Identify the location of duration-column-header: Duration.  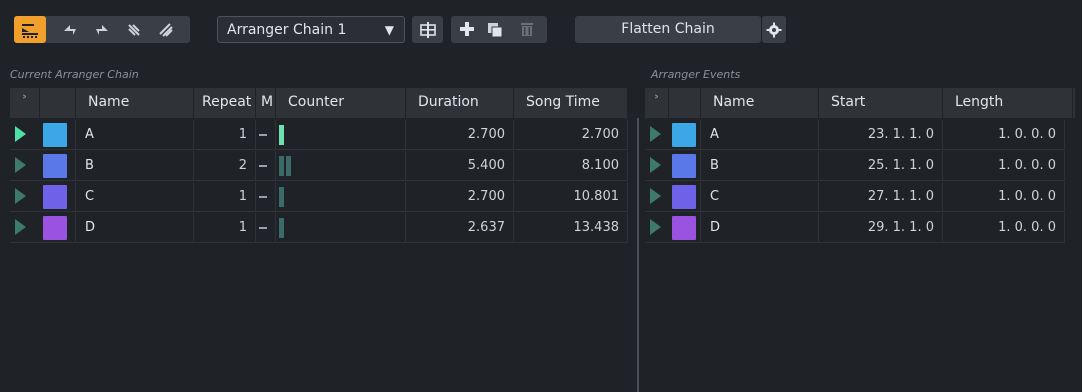
(460, 103).